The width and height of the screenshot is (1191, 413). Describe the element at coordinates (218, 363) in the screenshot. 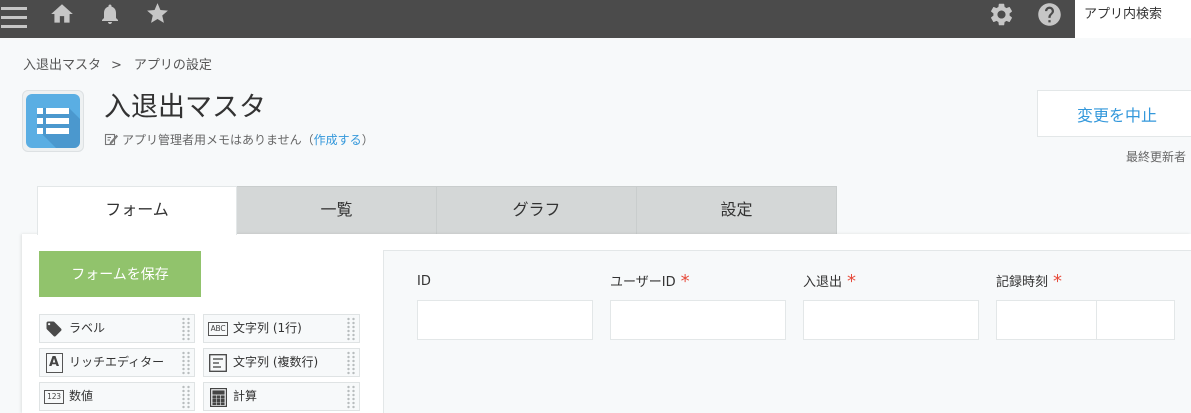

I see `multi-line-text-icon` at that location.